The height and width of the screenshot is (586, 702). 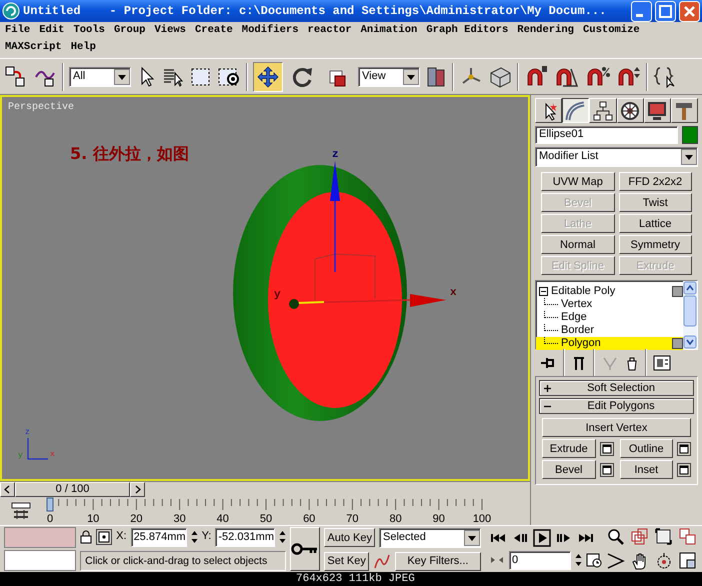 I want to click on frame-number: 60, so click(x=309, y=519).